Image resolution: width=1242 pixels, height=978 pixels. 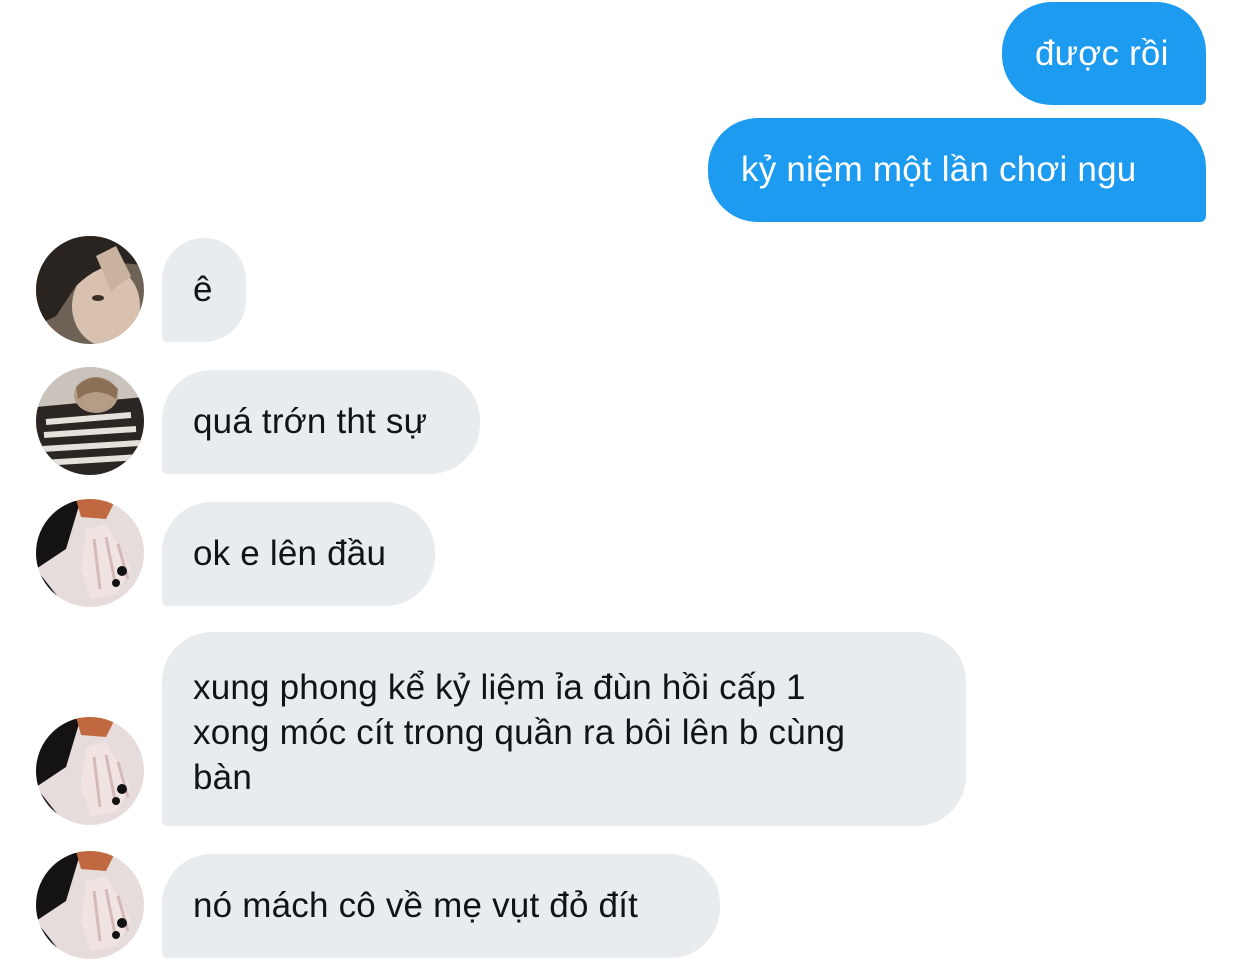 I want to click on incoming-message-bubble: ok e lên đầu, so click(x=298, y=554).